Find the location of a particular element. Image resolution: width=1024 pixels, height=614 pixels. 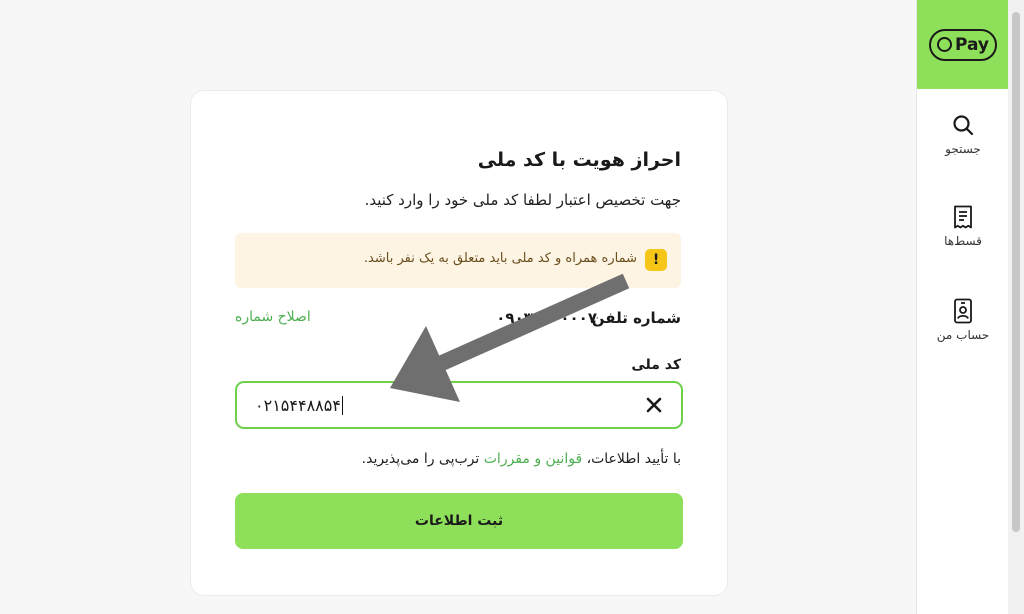

logo-ring-icon is located at coordinates (944, 44).